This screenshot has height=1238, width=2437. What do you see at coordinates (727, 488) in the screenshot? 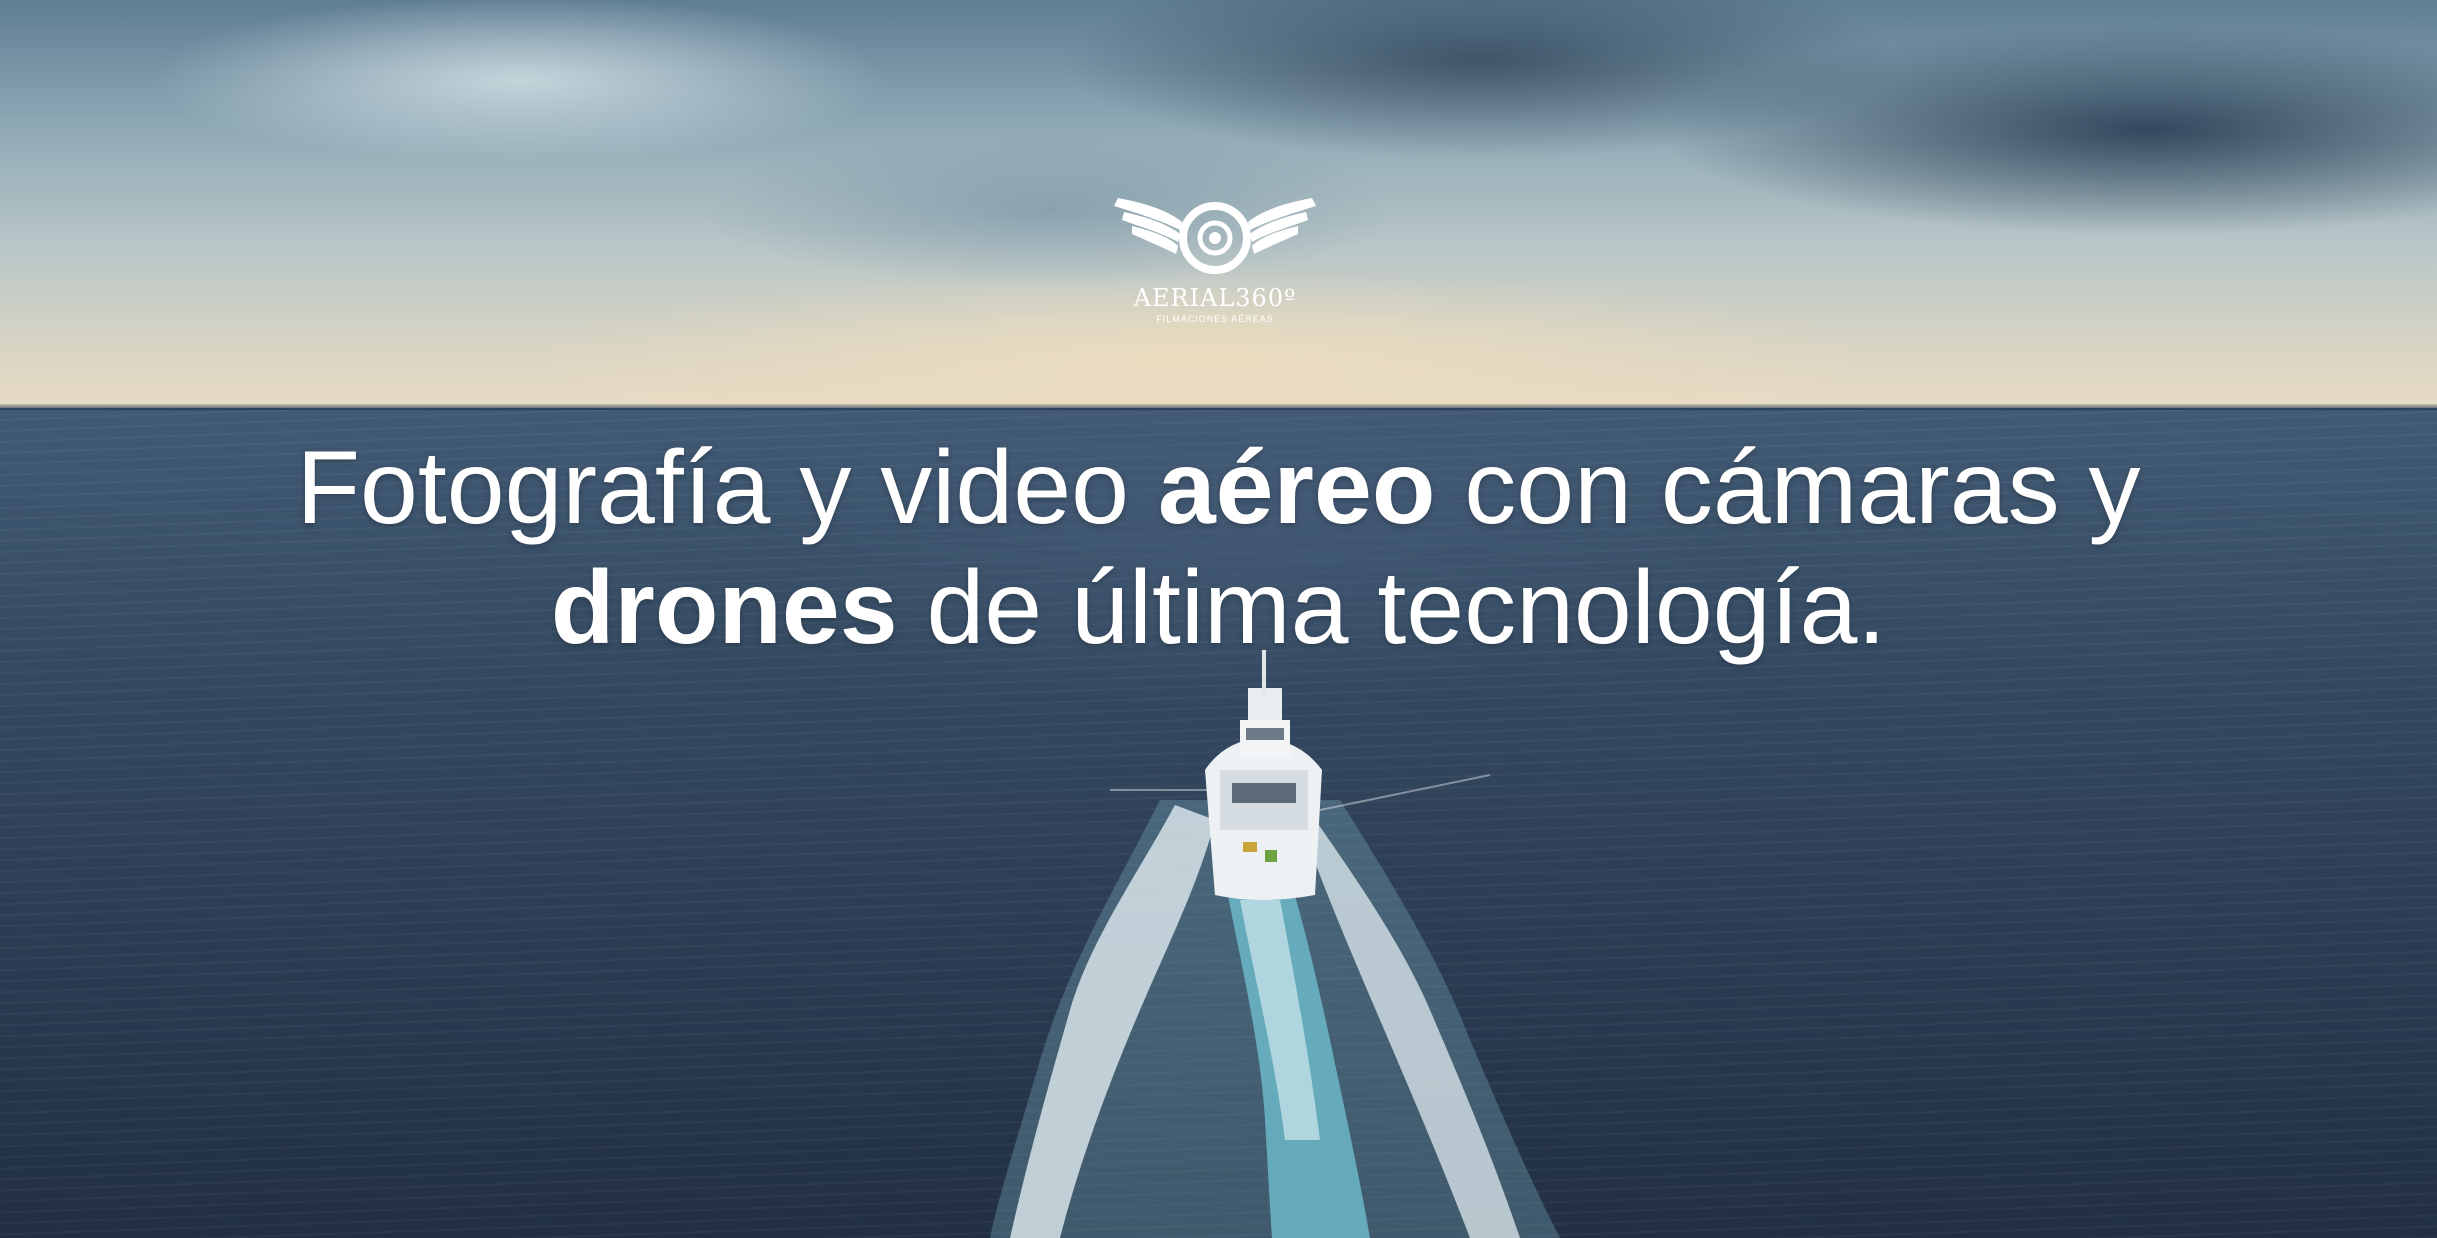
I see `headline-text: Fotografía y video` at bounding box center [727, 488].